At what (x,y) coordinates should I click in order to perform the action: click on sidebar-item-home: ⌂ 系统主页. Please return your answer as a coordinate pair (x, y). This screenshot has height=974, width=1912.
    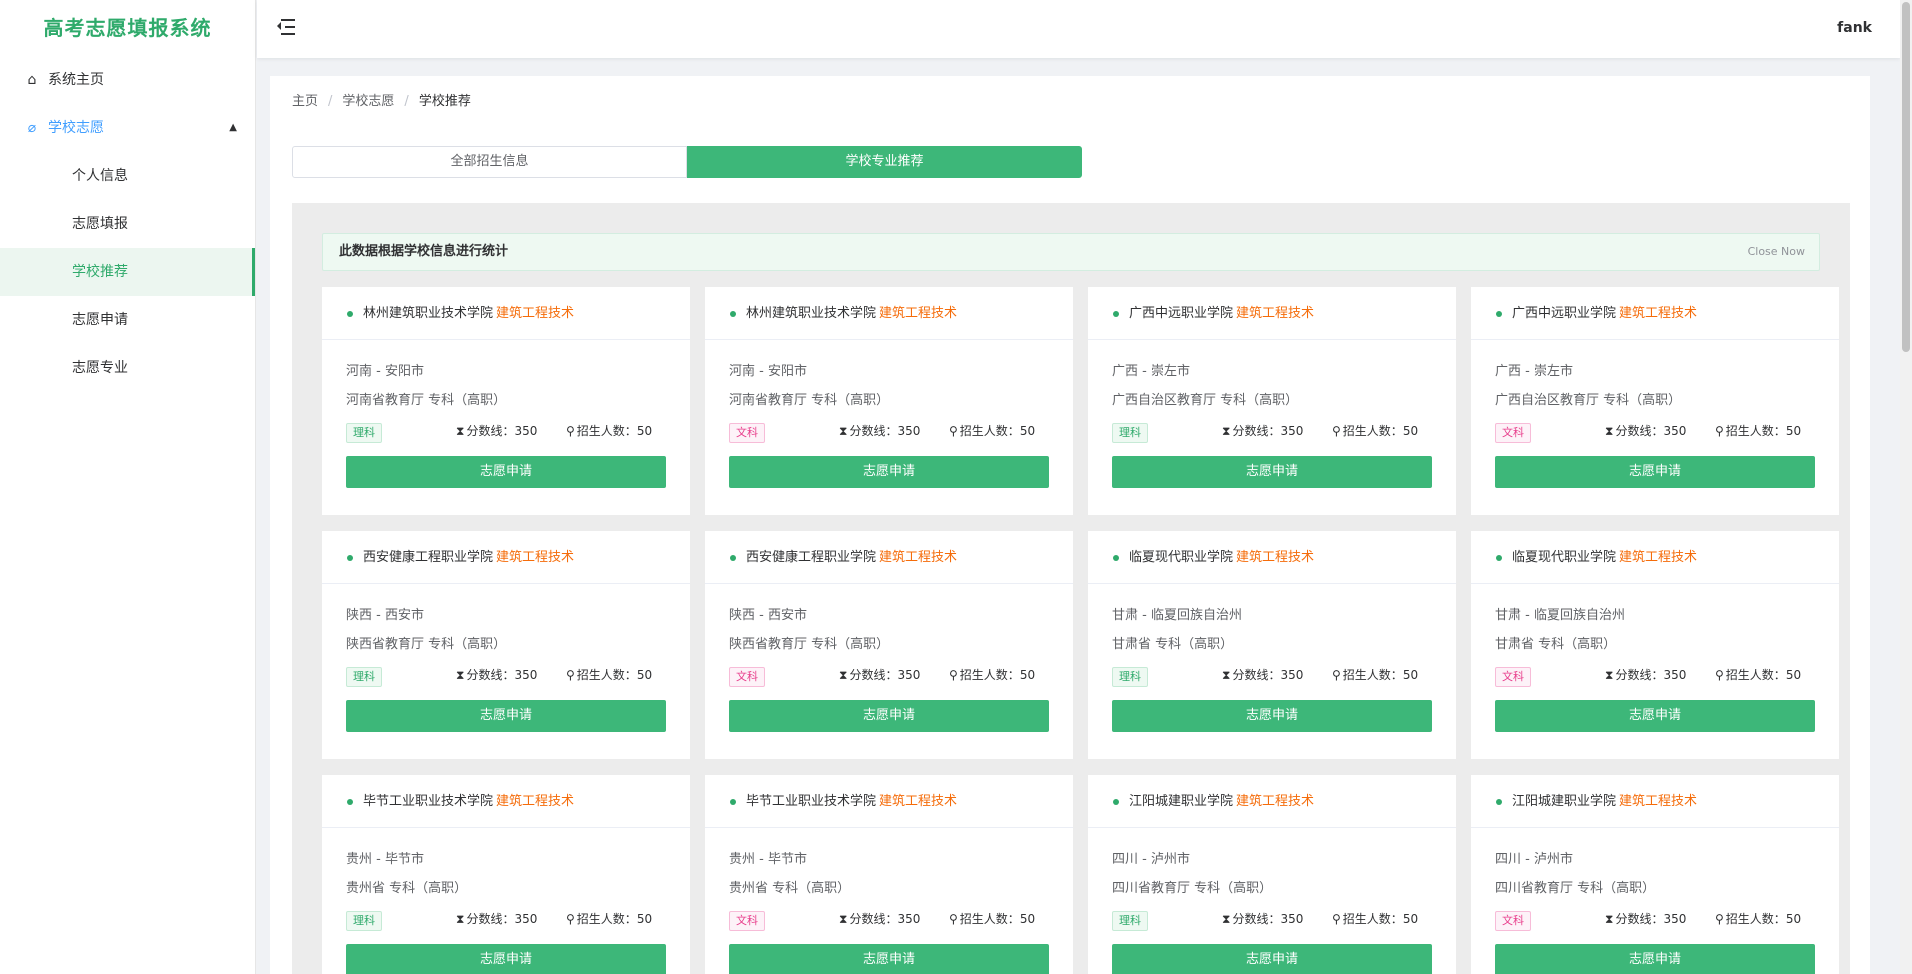
    Looking at the image, I should click on (127, 80).